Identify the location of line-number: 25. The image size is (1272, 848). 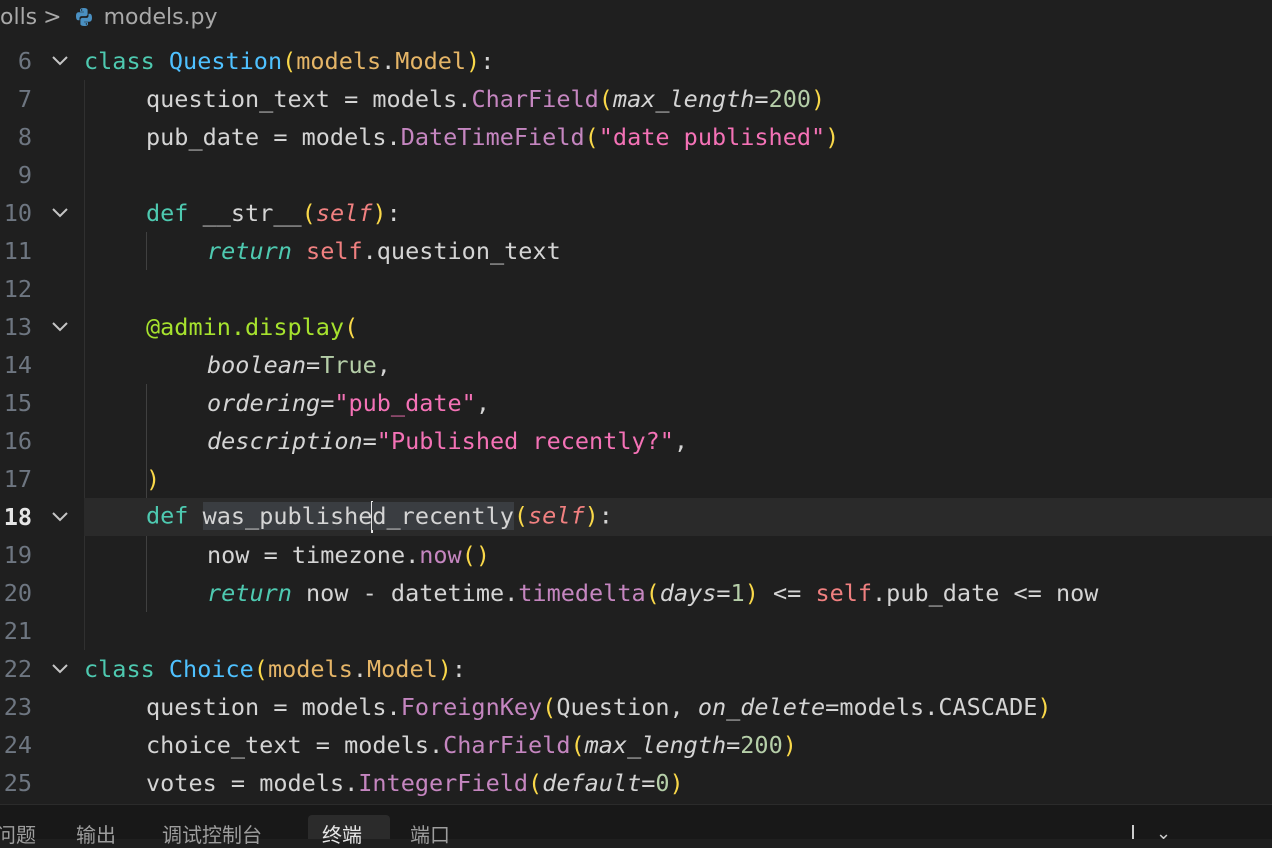
(17, 783).